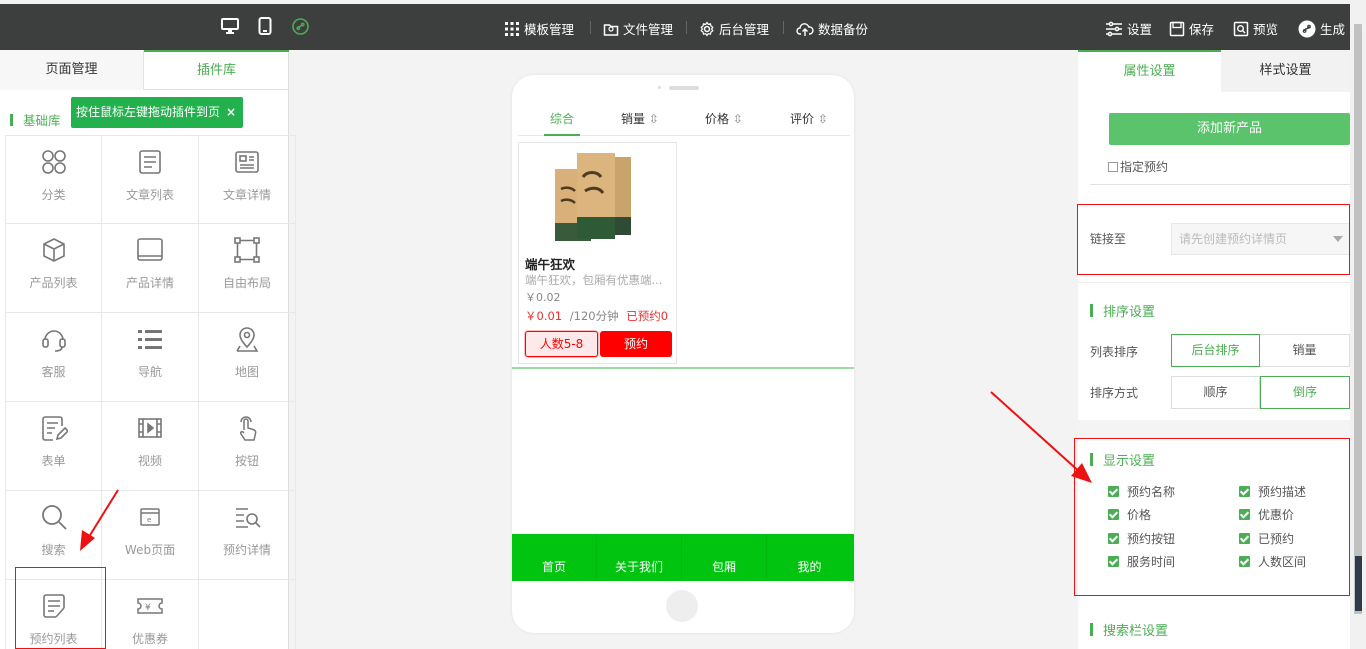 This screenshot has height=649, width=1366. I want to click on plugin-category: 分类, so click(53, 179).